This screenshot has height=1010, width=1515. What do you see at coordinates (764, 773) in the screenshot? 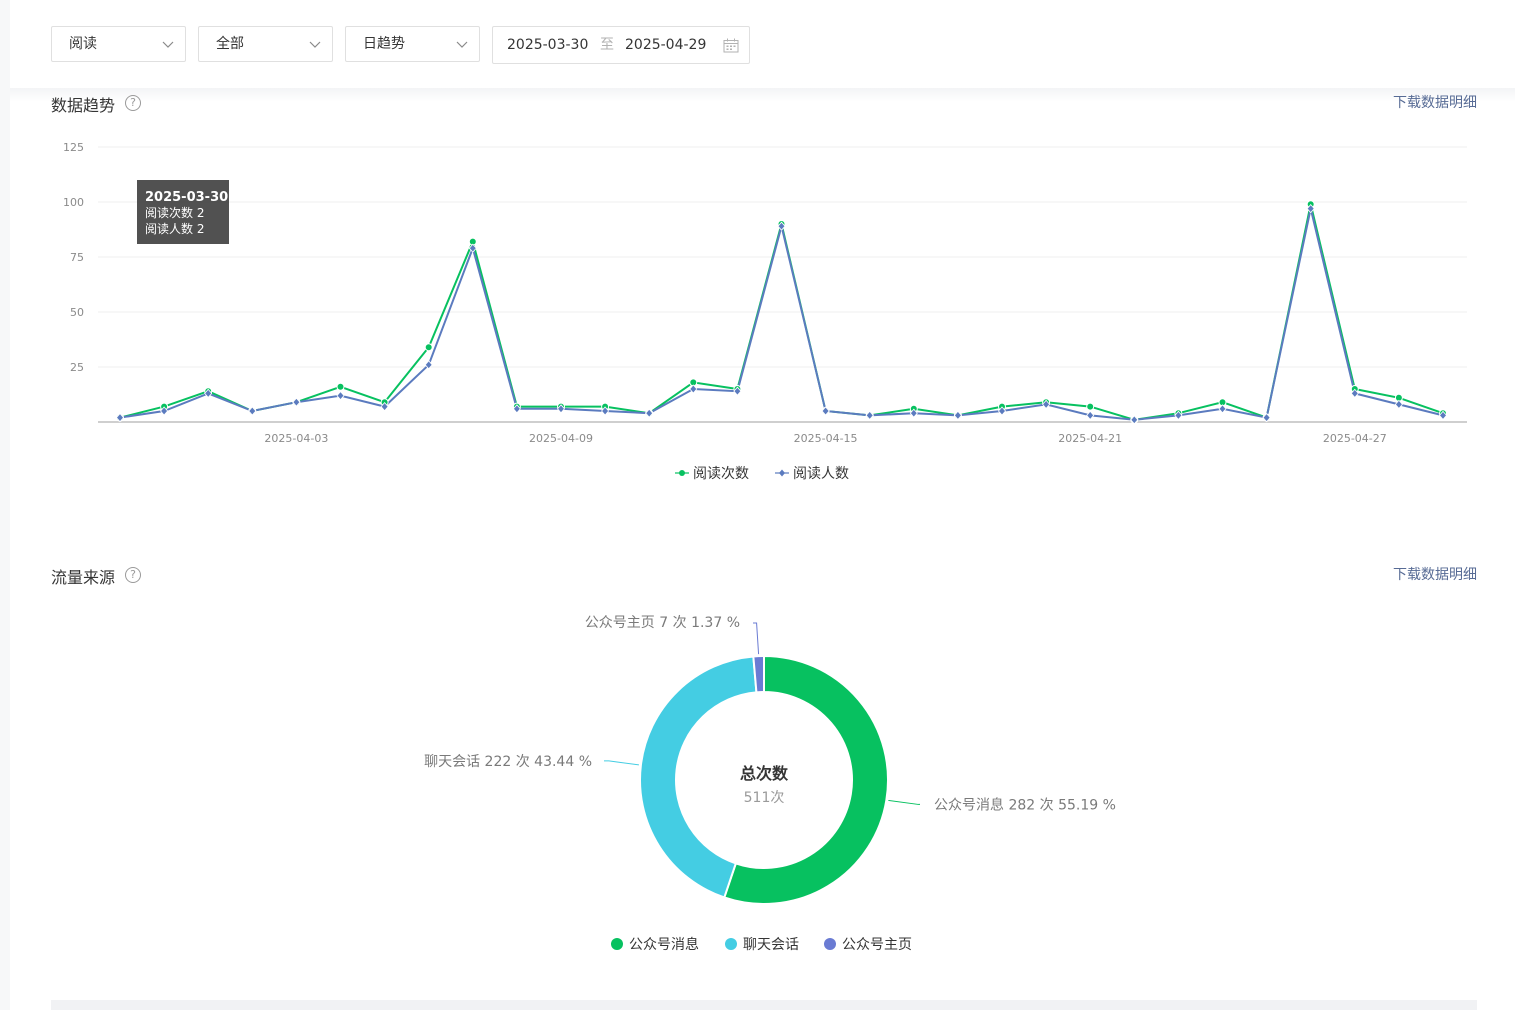
I see `donut-center-title: 总次数` at bounding box center [764, 773].